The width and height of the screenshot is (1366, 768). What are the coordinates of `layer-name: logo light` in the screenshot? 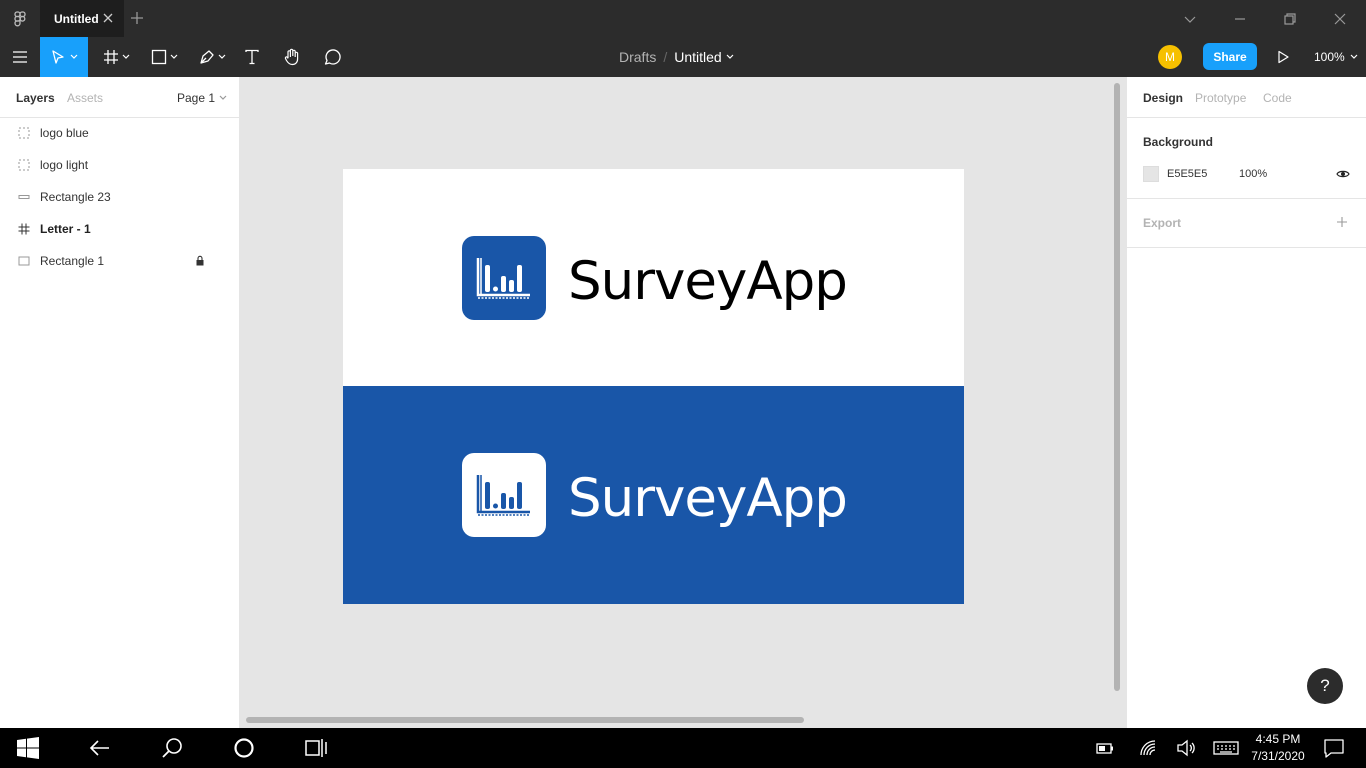 It's located at (64, 165).